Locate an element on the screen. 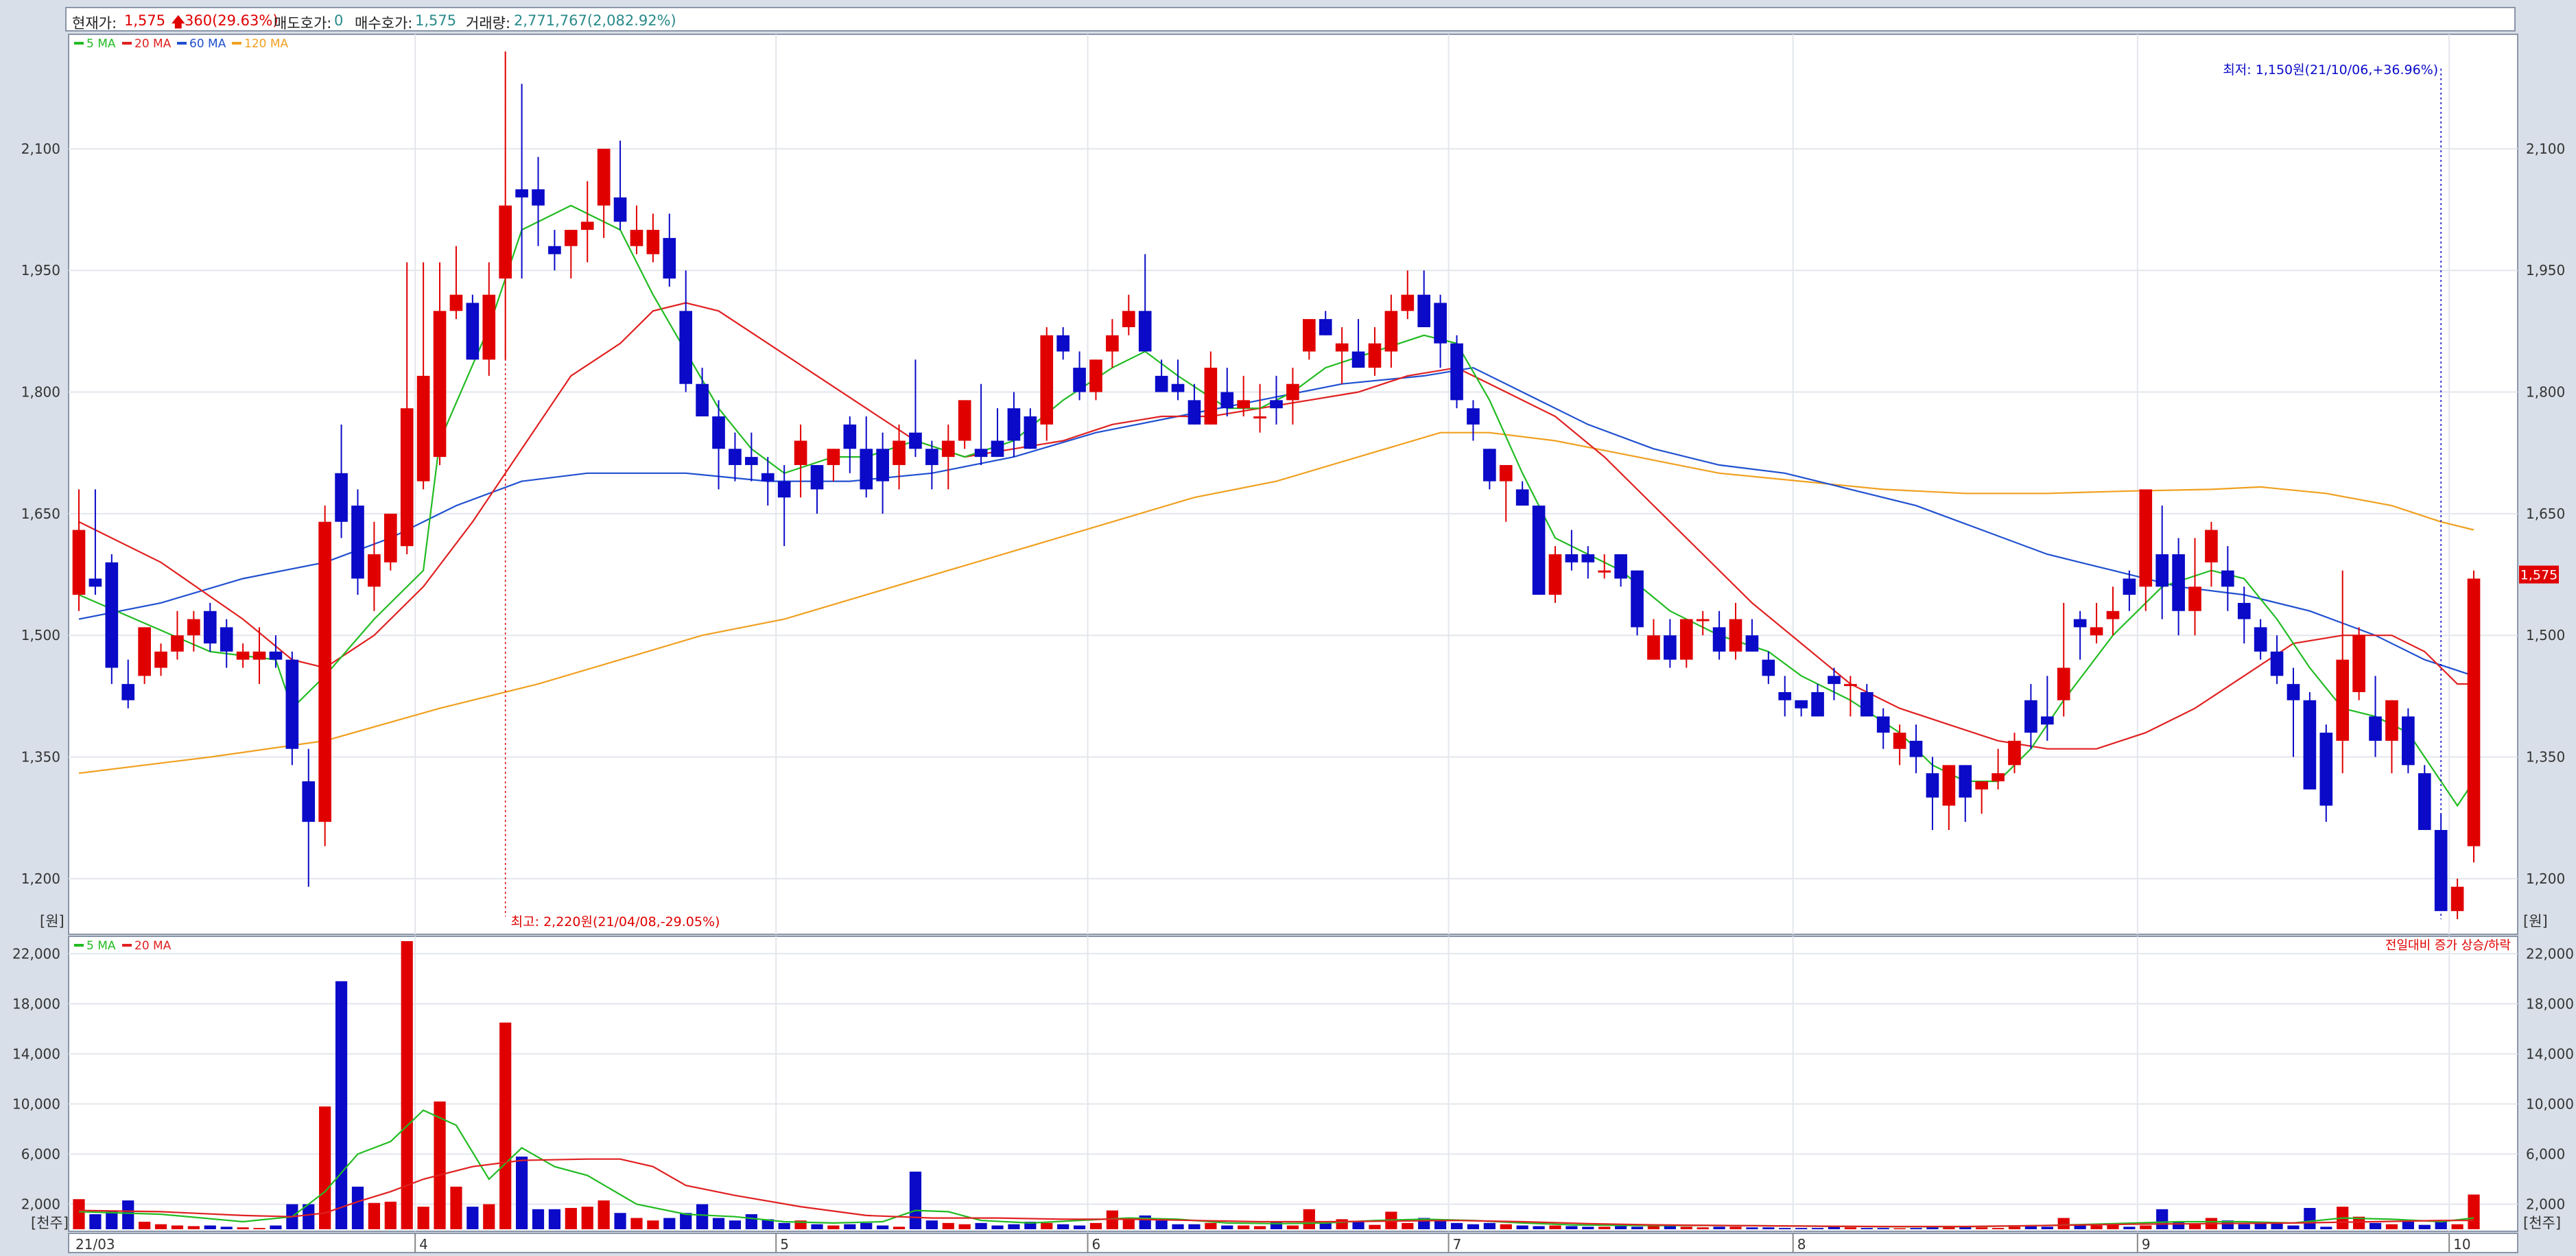 The image size is (2576, 1256). volume-tick-label-left: 14,000 is located at coordinates (36, 1053).